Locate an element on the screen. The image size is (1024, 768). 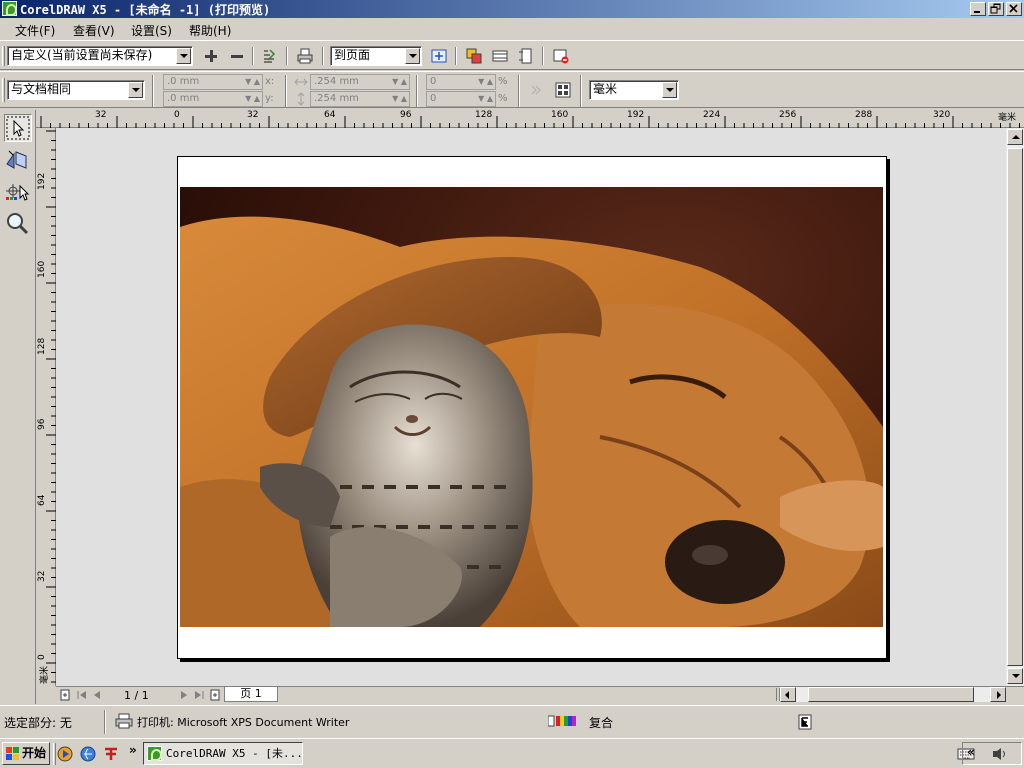
scroll-left-button is located at coordinates (788, 694).